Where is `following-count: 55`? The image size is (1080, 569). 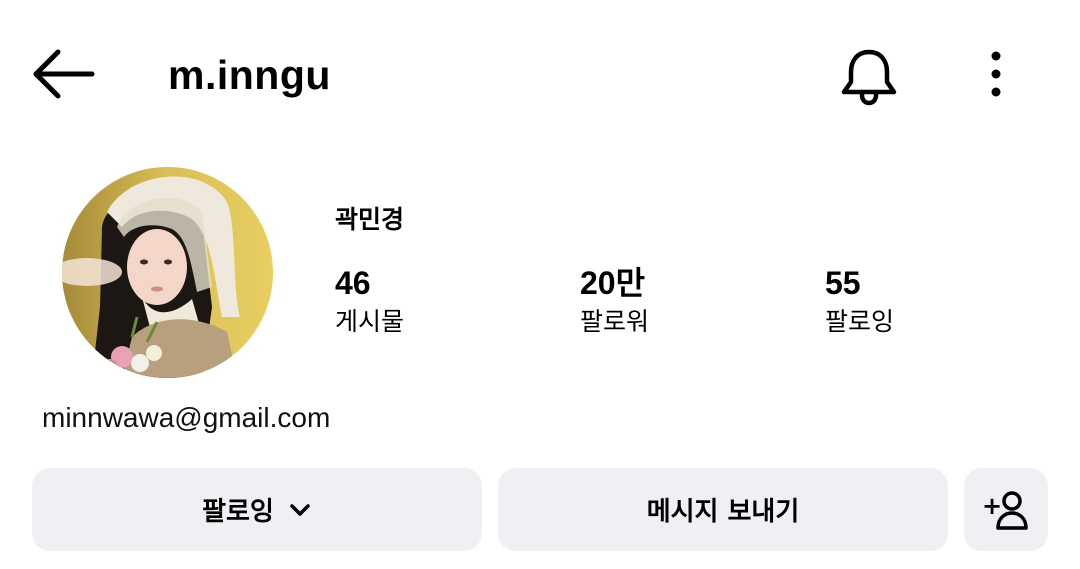 following-count: 55 is located at coordinates (843, 283).